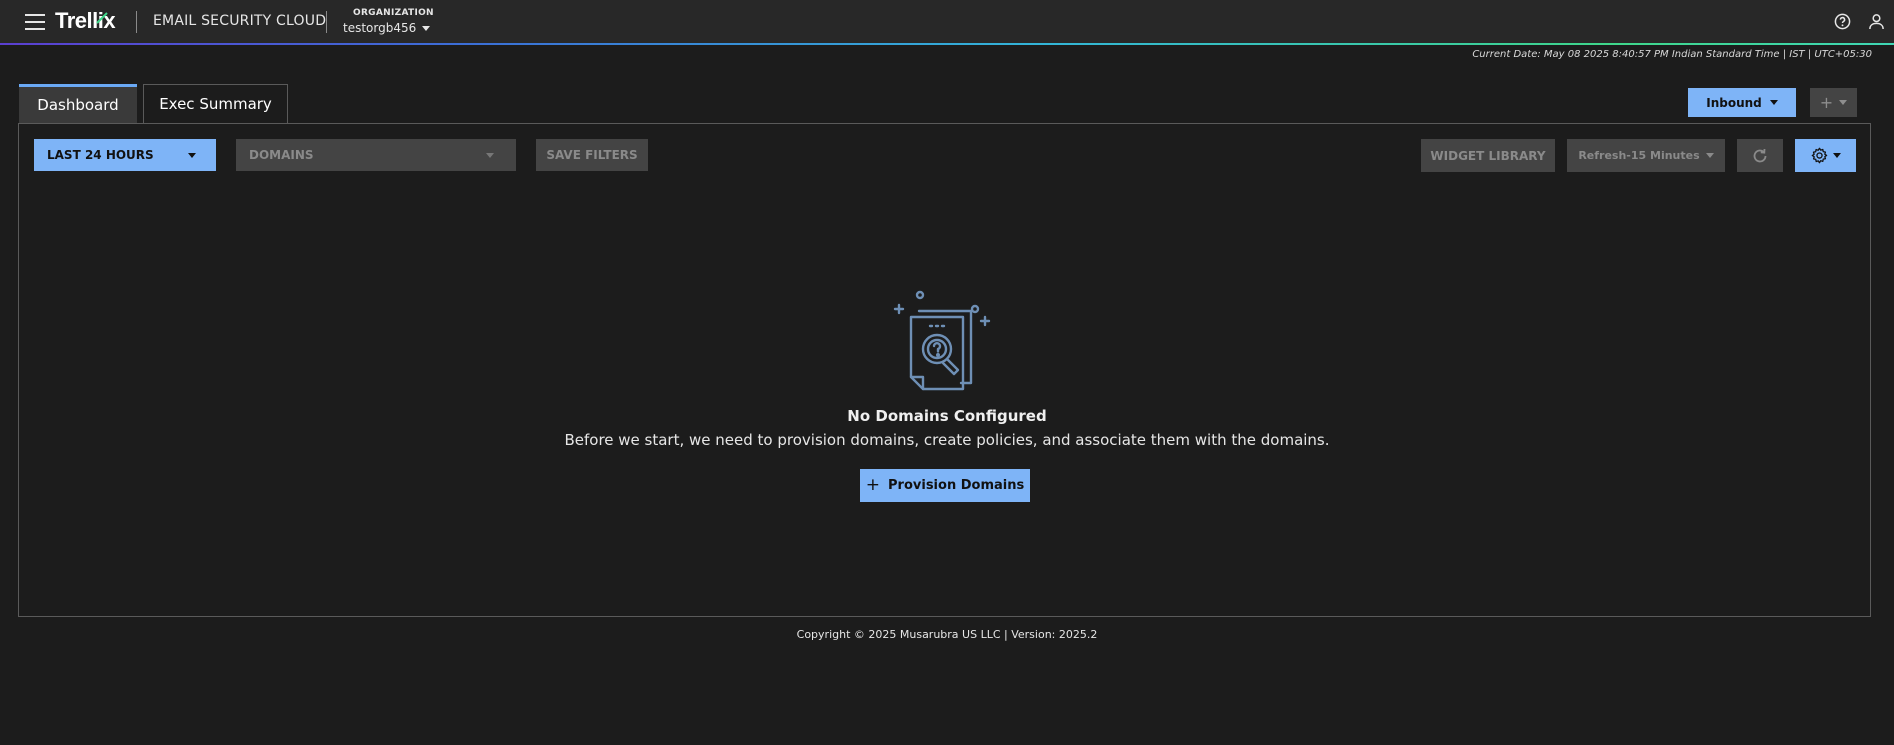  What do you see at coordinates (1819, 155) in the screenshot?
I see `gear-icon` at bounding box center [1819, 155].